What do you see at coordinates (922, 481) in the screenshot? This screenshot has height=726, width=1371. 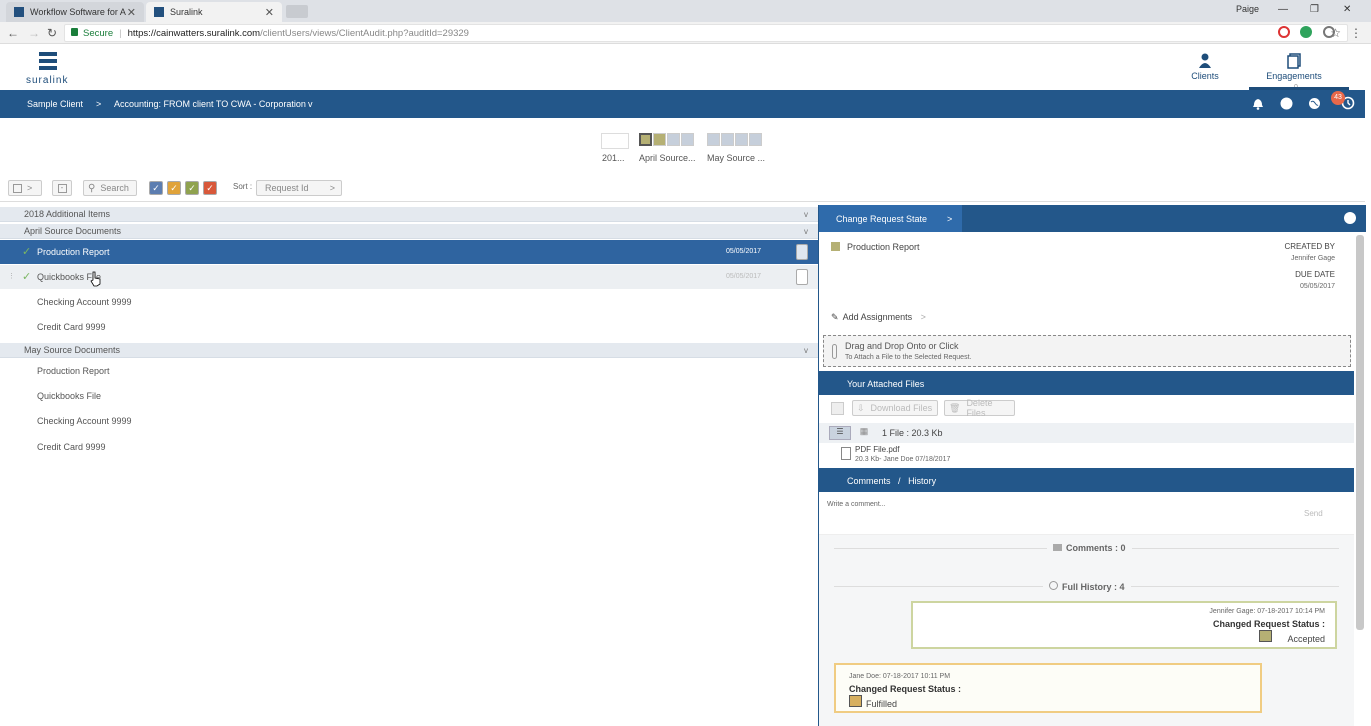 I see `history-tab: History` at bounding box center [922, 481].